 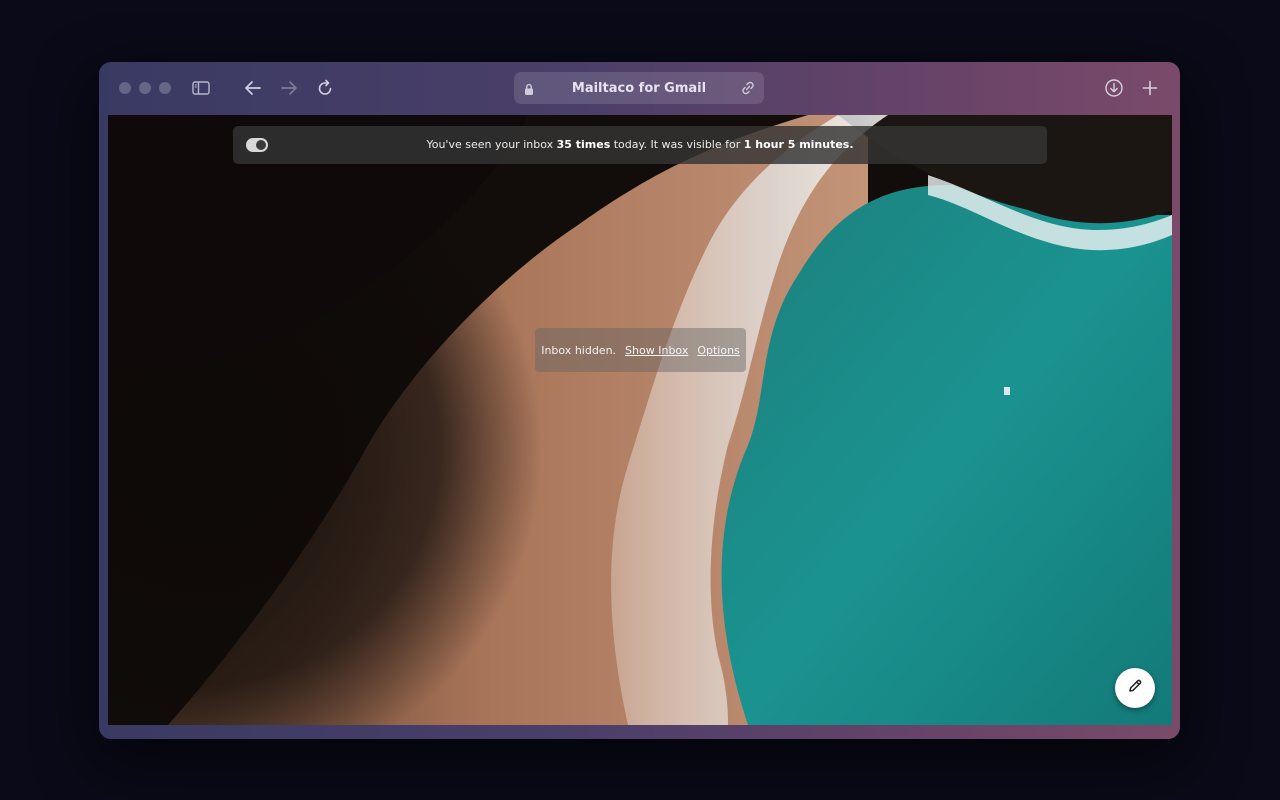 I want to click on show-inbox-link: Show Inbox, so click(x=656, y=350).